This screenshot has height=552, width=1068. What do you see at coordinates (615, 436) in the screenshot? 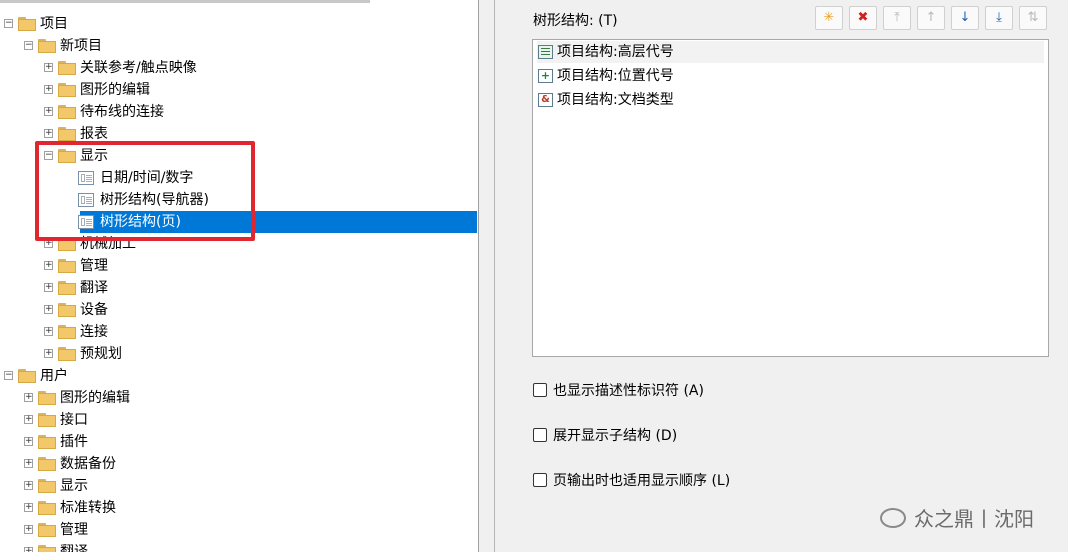
I see `checkbox-label: 展开显示子结构 (D)` at bounding box center [615, 436].